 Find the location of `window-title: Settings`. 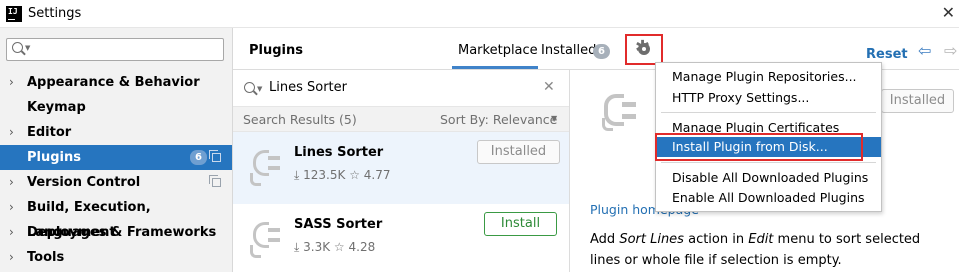

window-title: Settings is located at coordinates (55, 13).